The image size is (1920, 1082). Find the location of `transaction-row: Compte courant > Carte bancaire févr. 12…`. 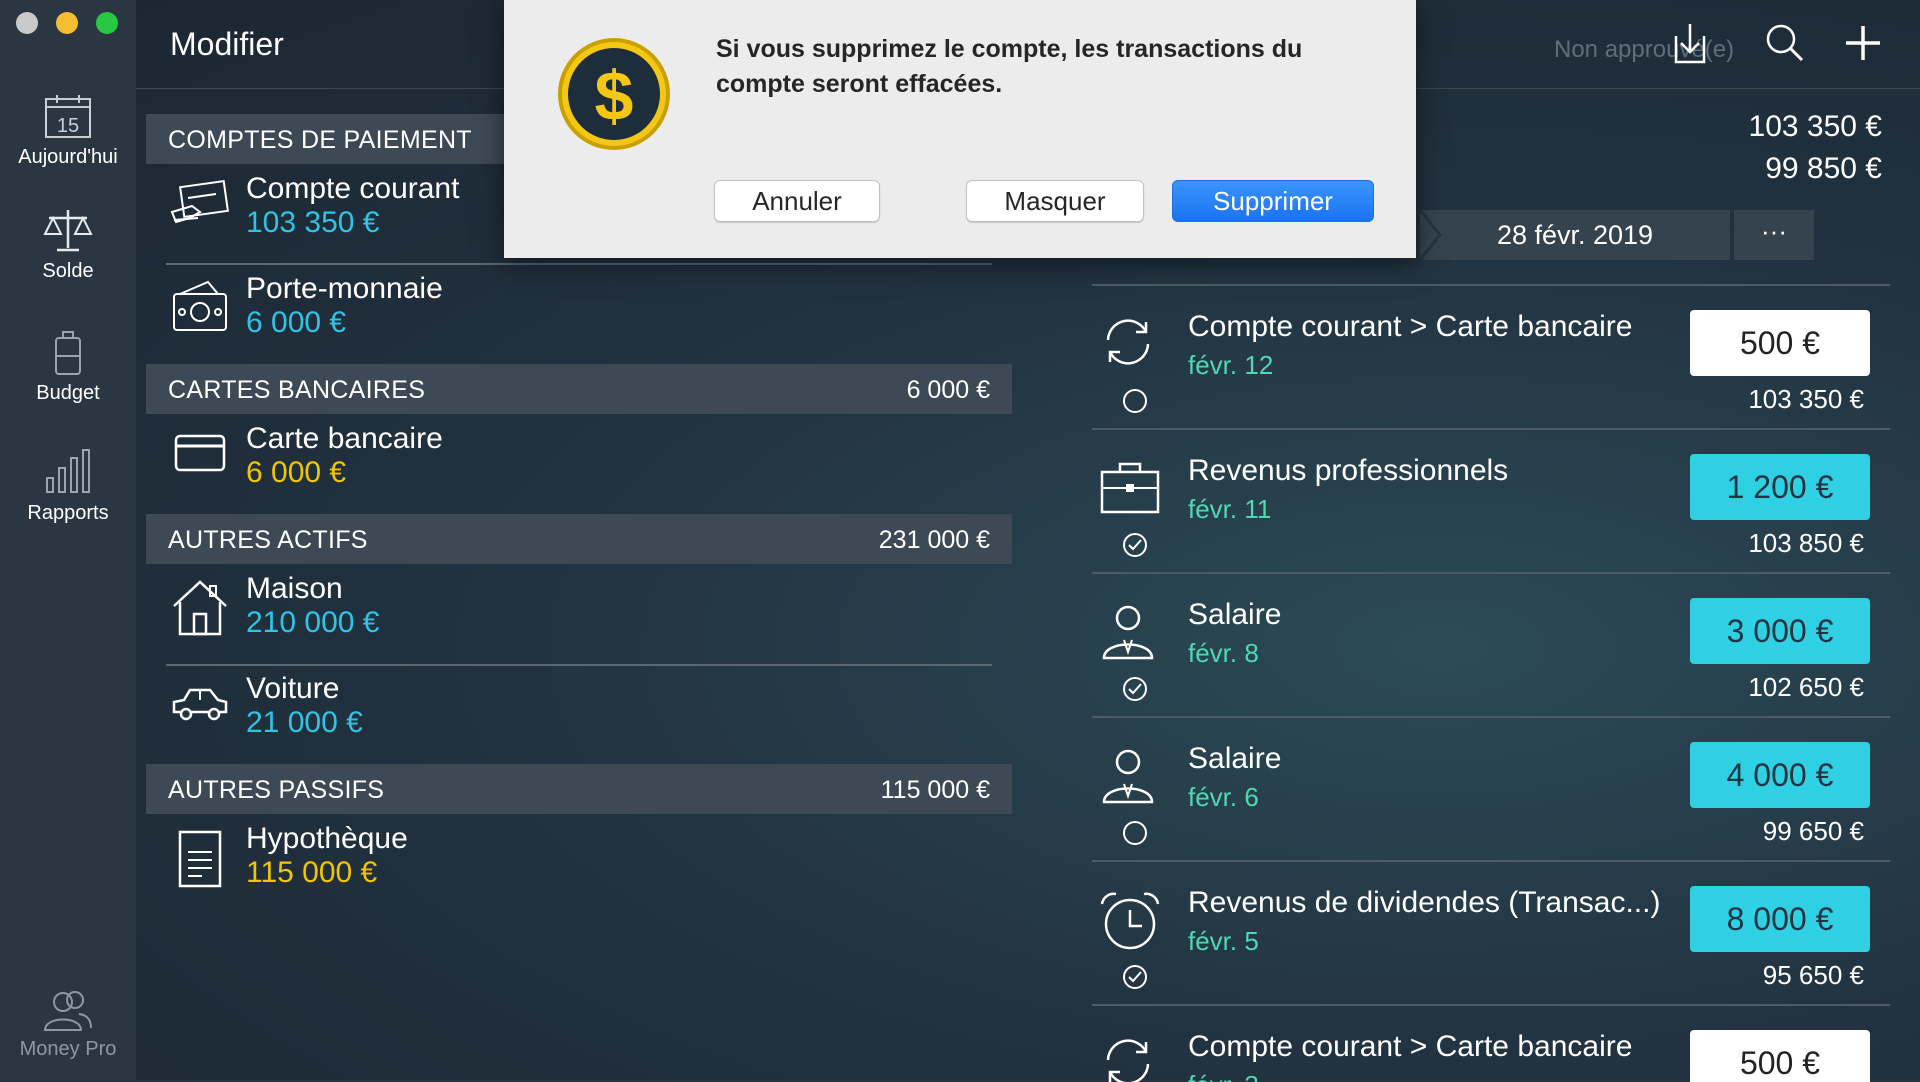

transaction-row: Compte courant > Carte bancaire févr. 12… is located at coordinates (1491, 357).